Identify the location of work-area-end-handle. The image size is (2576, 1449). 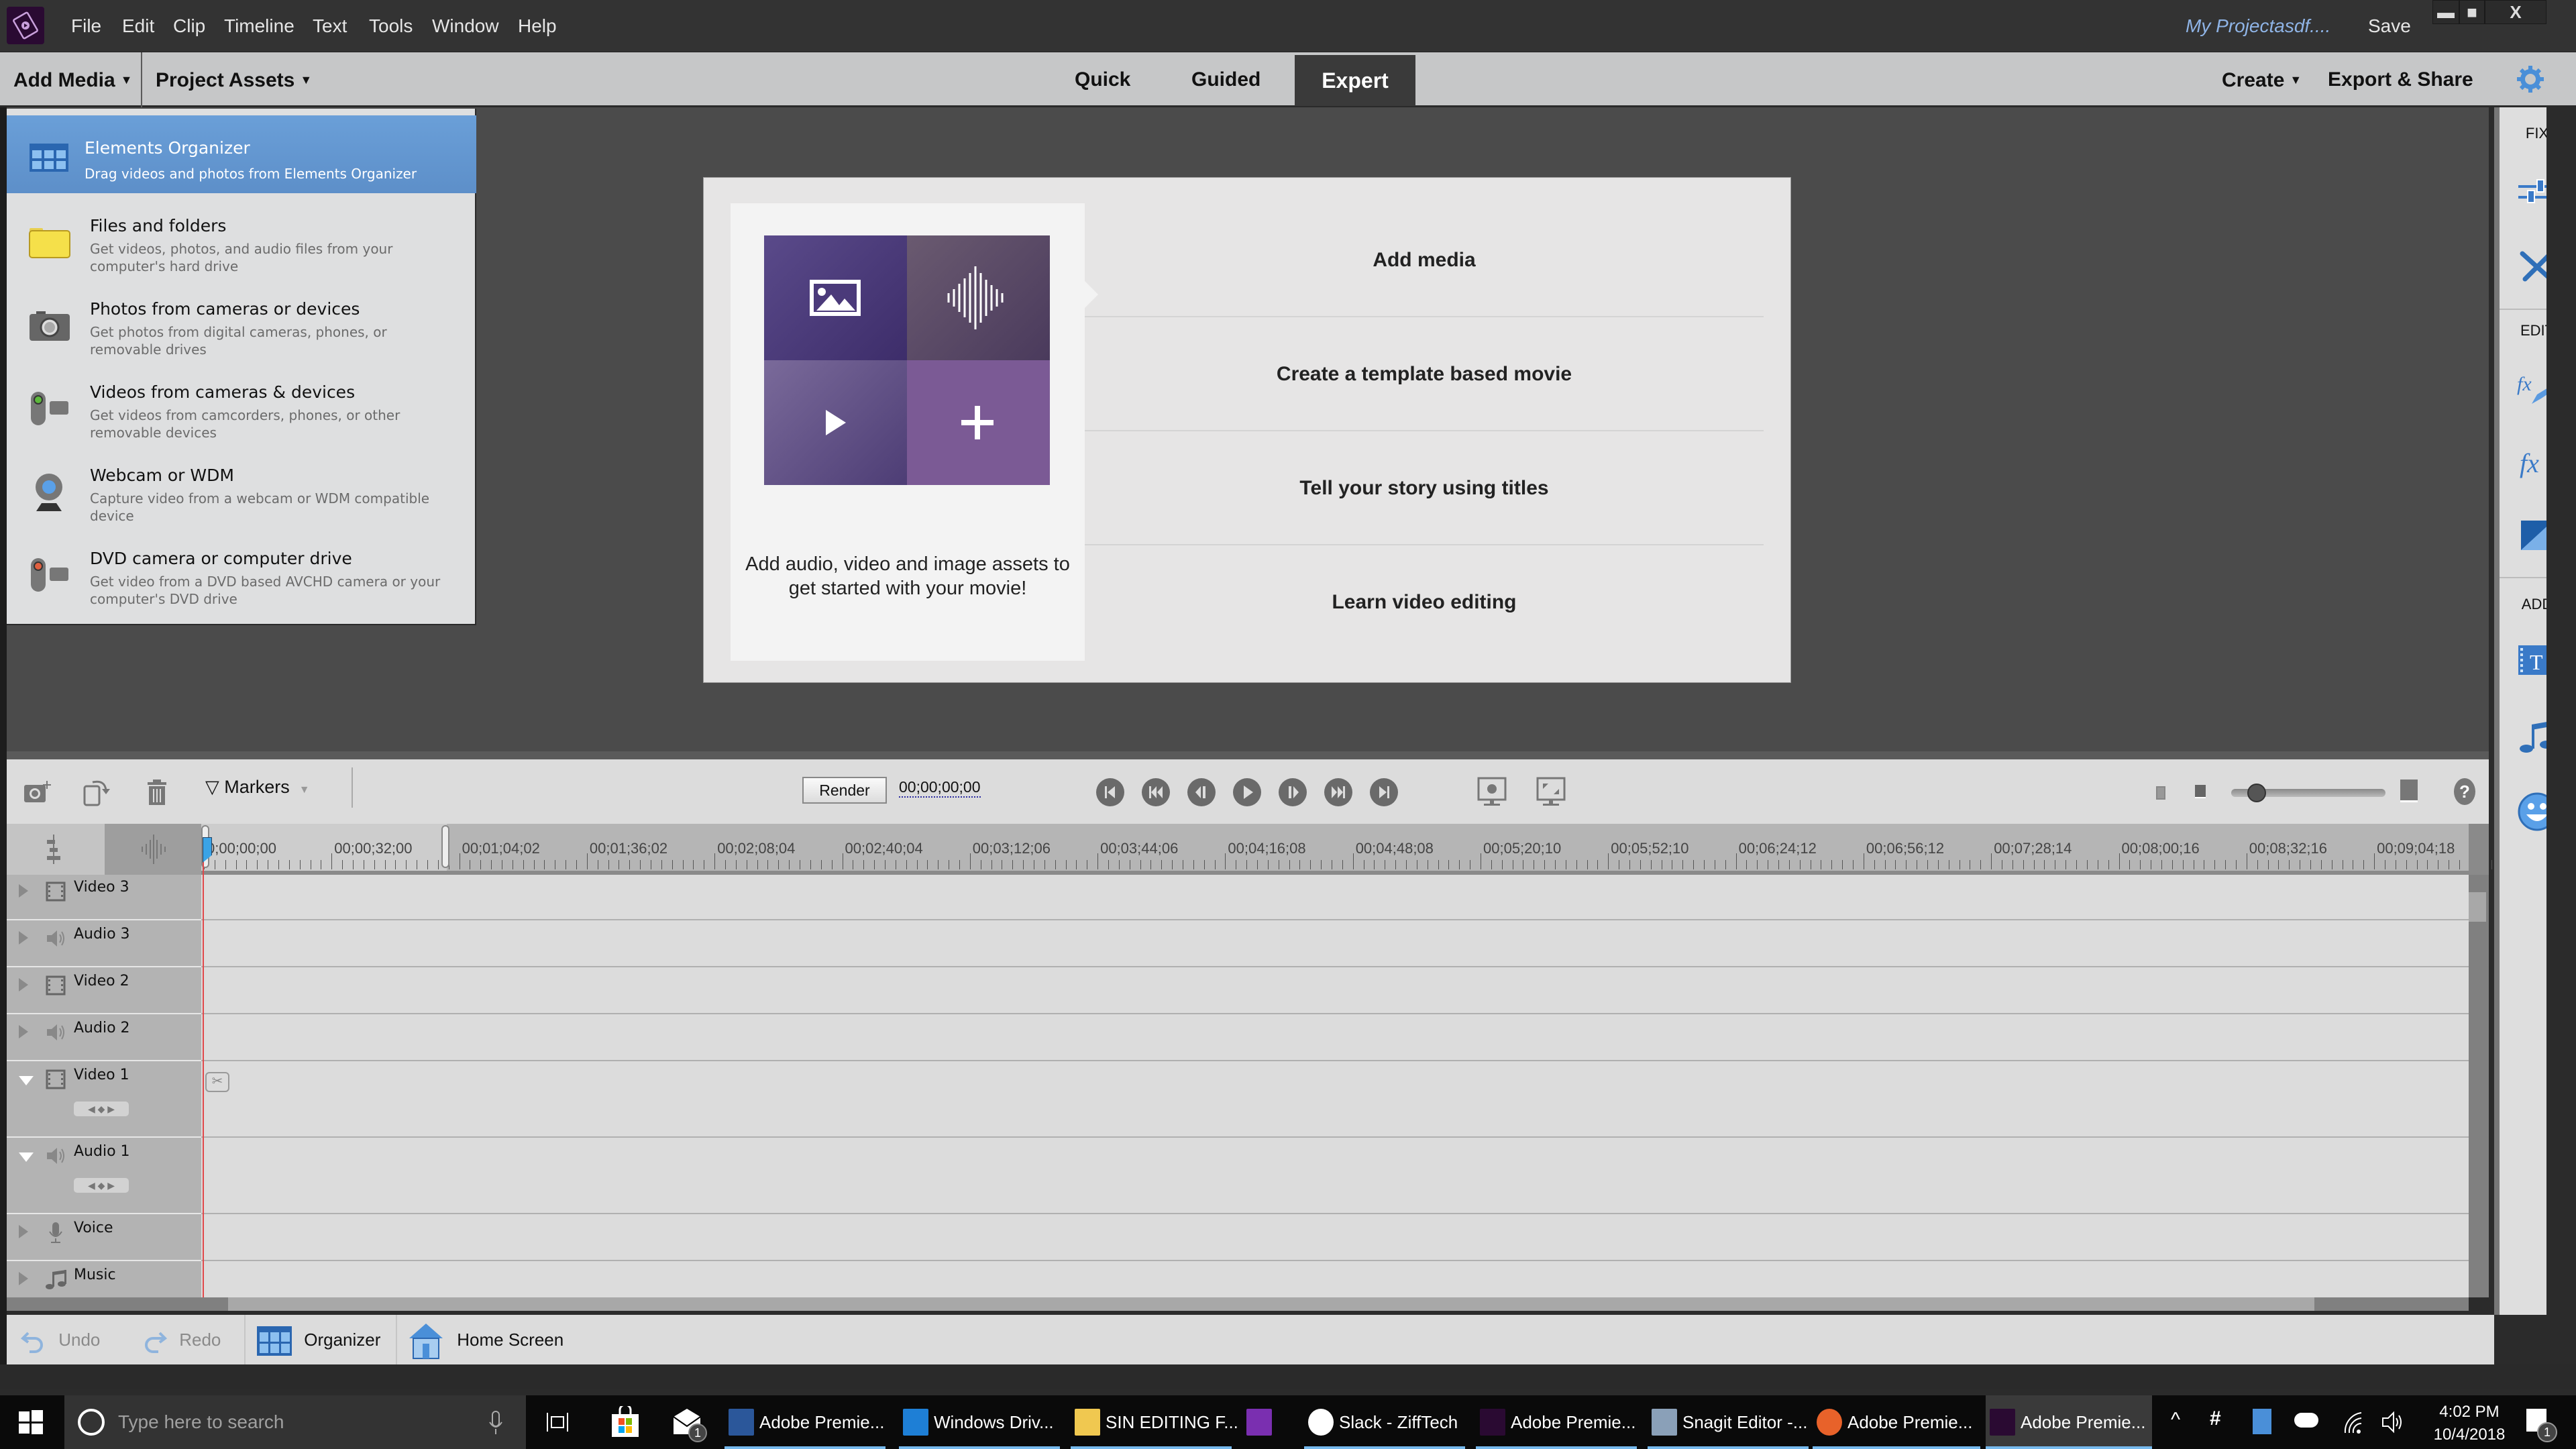
(445, 846).